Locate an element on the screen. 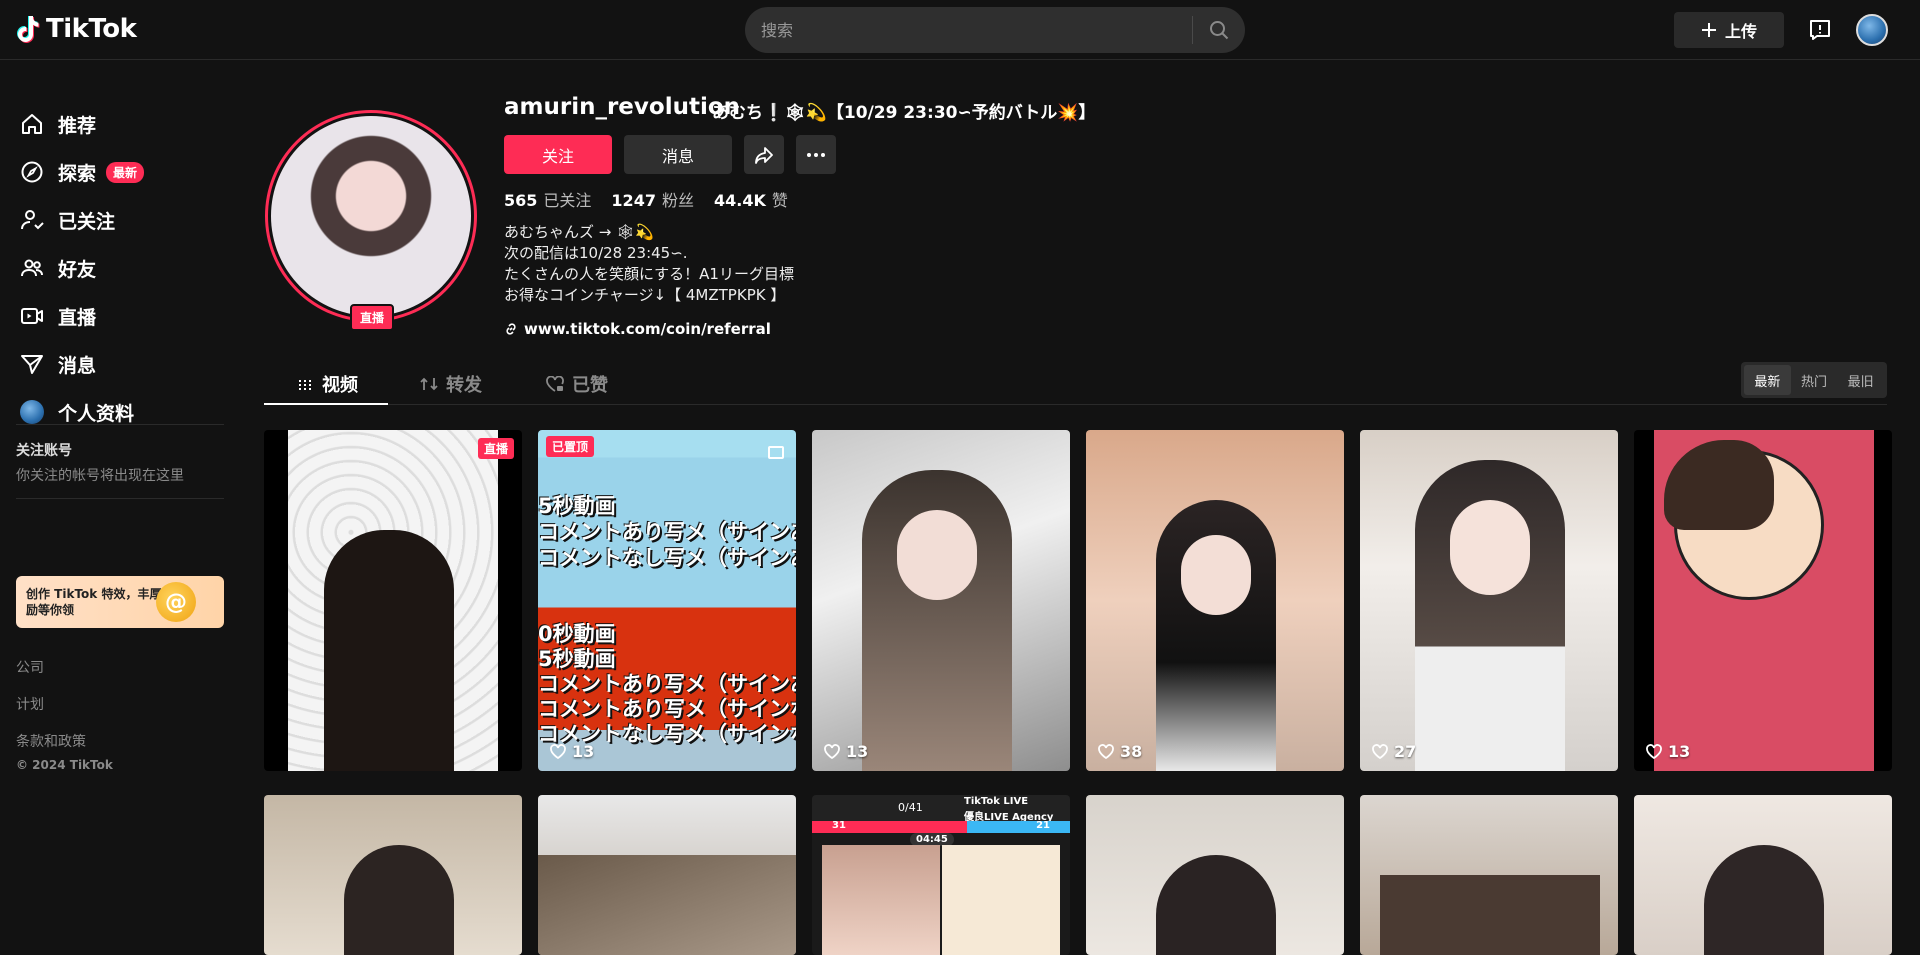 The image size is (1920, 955). footer-link-company: 公司 is located at coordinates (30, 667).